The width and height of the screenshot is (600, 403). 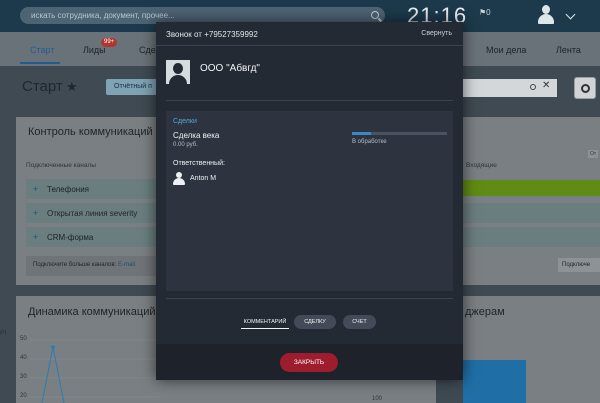 I want to click on api-label: PI, so click(x=3, y=333).